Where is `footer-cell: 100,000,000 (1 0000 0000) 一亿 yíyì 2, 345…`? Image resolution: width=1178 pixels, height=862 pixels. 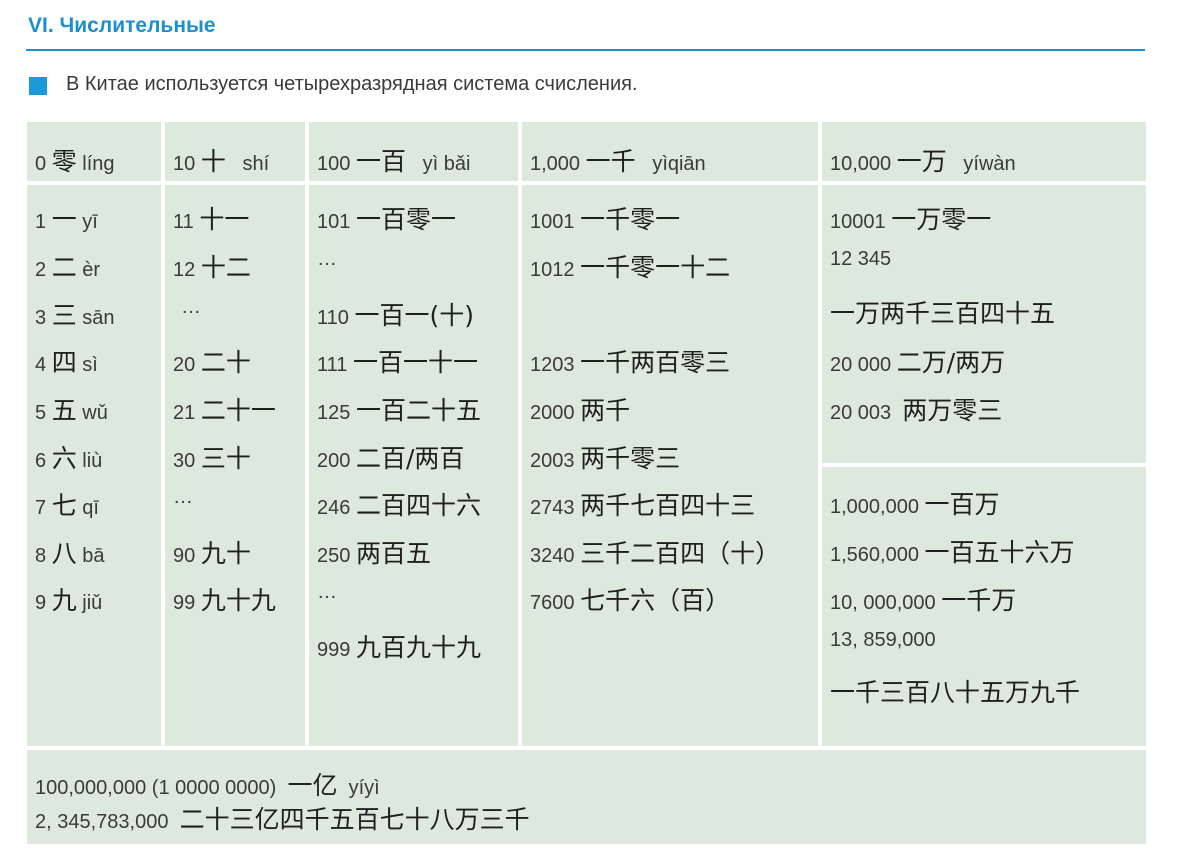 footer-cell: 100,000,000 (1 0000 0000) 一亿 yíyì 2, 345… is located at coordinates (586, 797).